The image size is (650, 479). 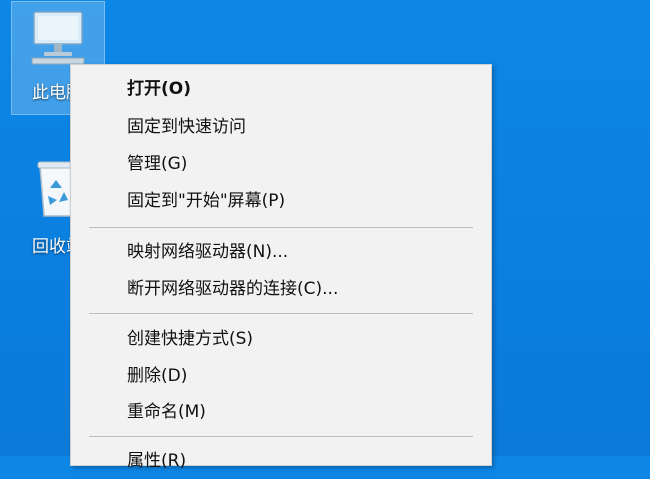 What do you see at coordinates (281, 461) in the screenshot?
I see `menu-item-properties: 属性(R)` at bounding box center [281, 461].